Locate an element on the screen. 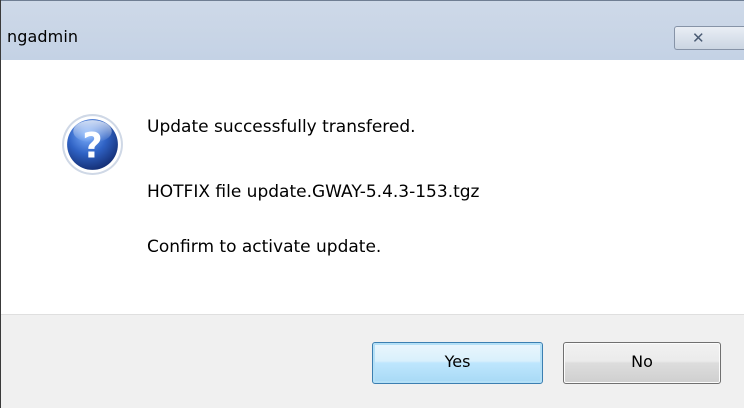 The width and height of the screenshot is (744, 408). message-line-1: Update successfully transfered. is located at coordinates (281, 127).